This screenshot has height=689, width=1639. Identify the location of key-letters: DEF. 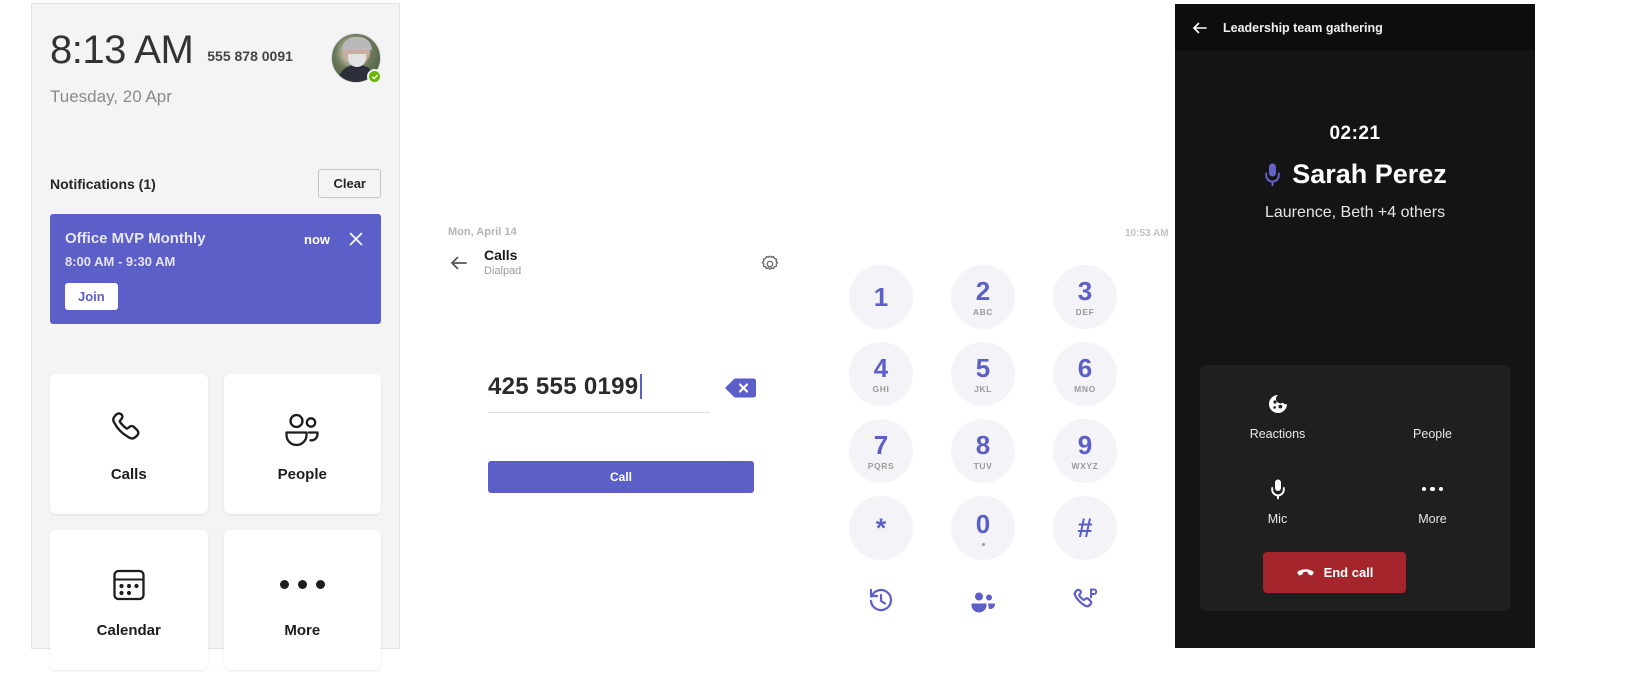
(1085, 311).